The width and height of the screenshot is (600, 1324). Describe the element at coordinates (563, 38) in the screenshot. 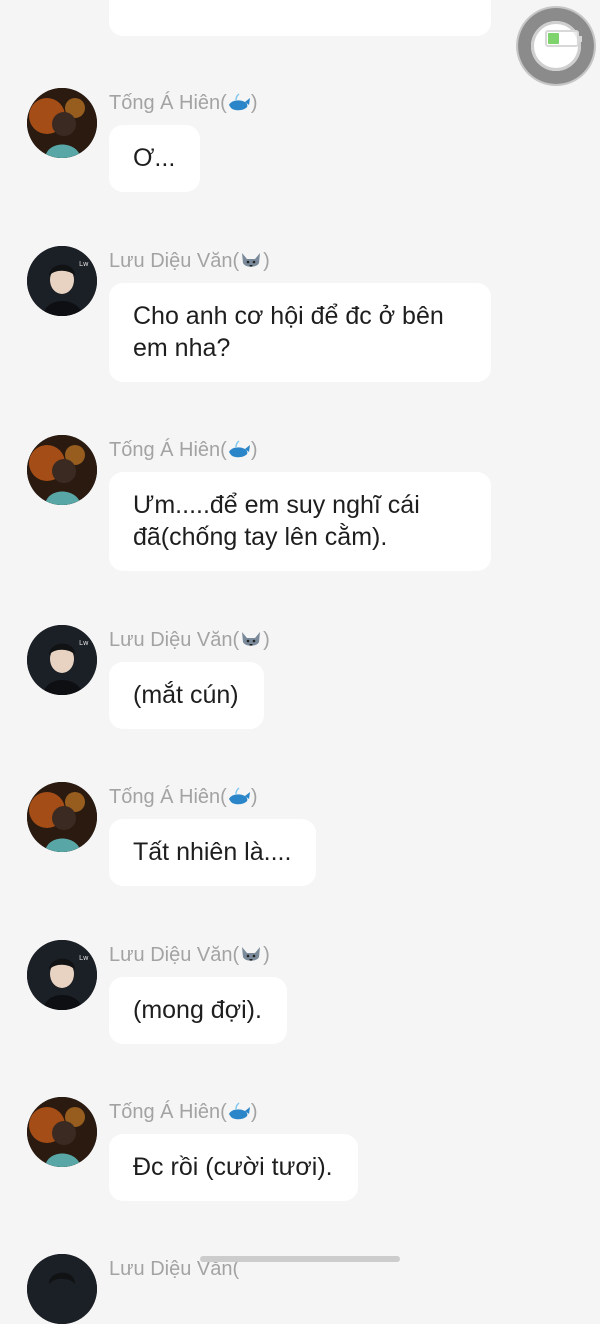

I see `battery-charging-icon` at that location.